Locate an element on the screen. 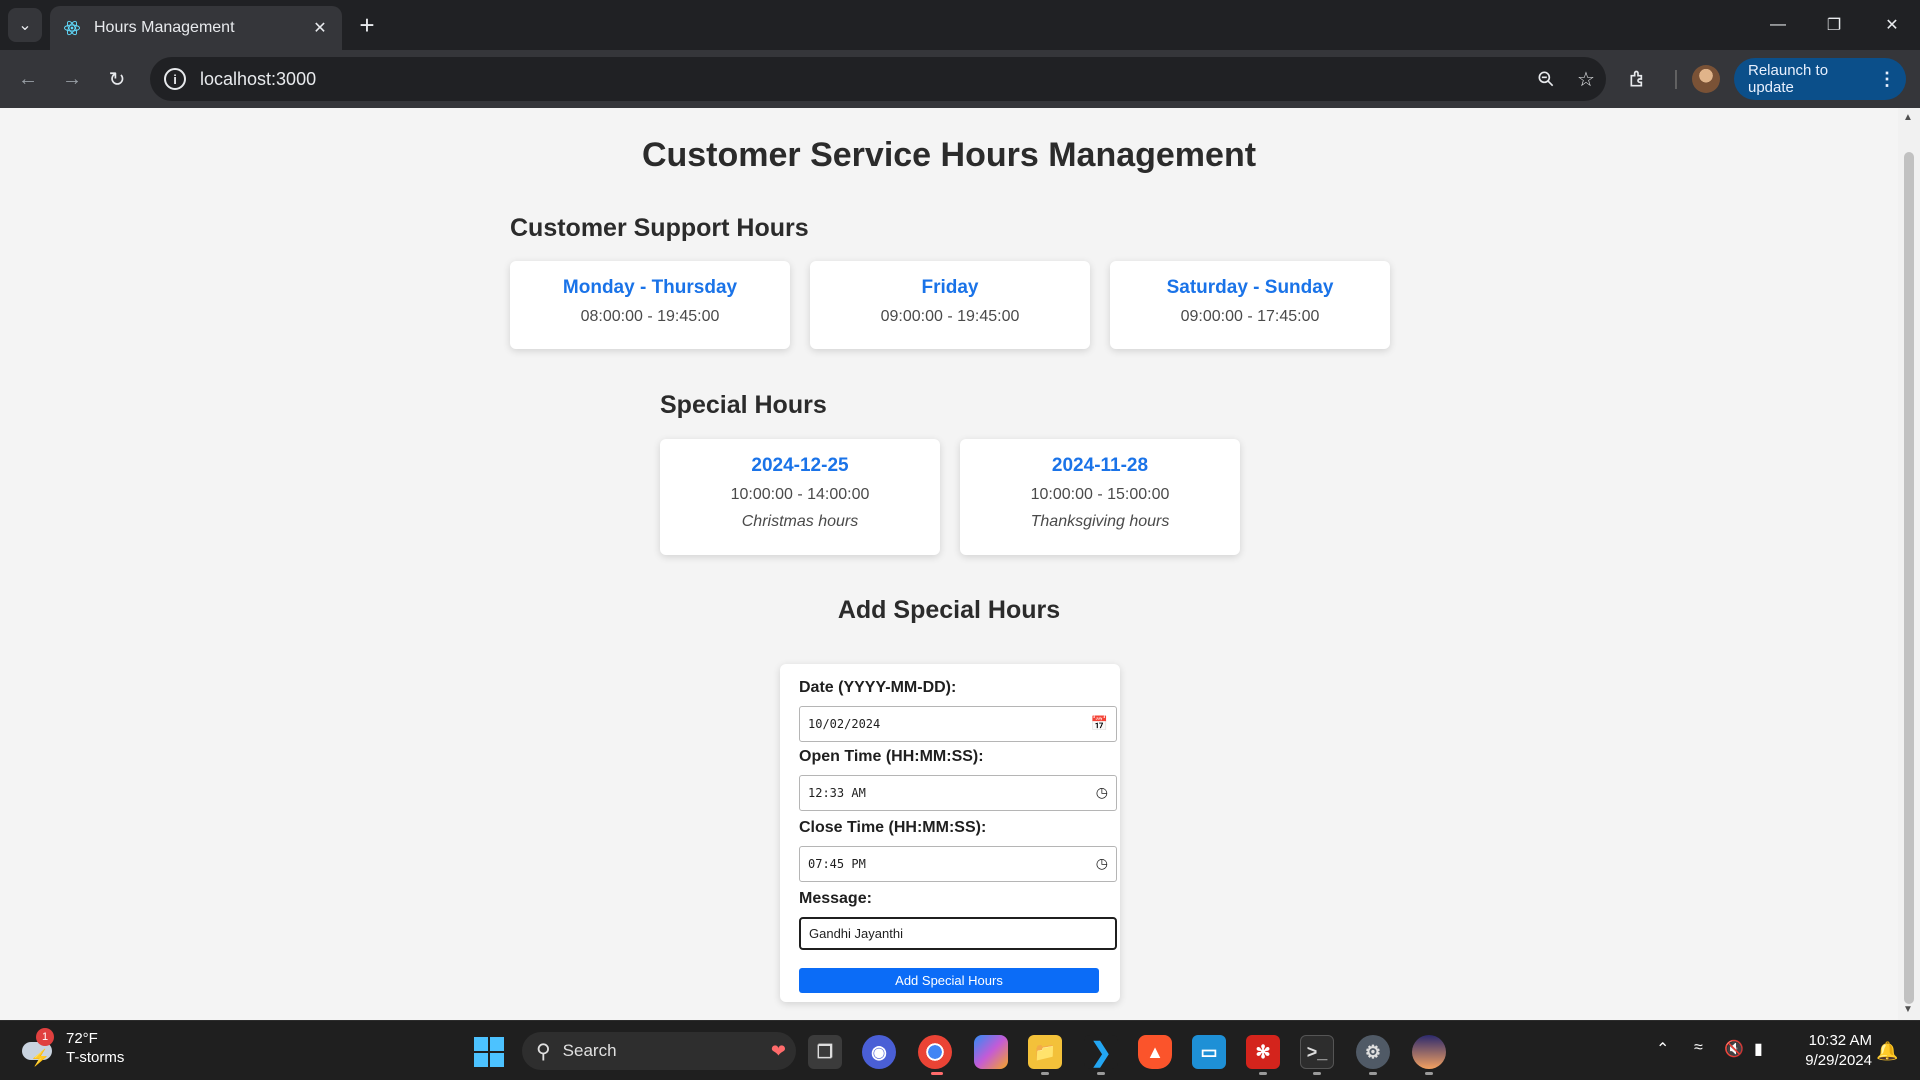  page-title: Customer Service Hours Management is located at coordinates (949, 155).